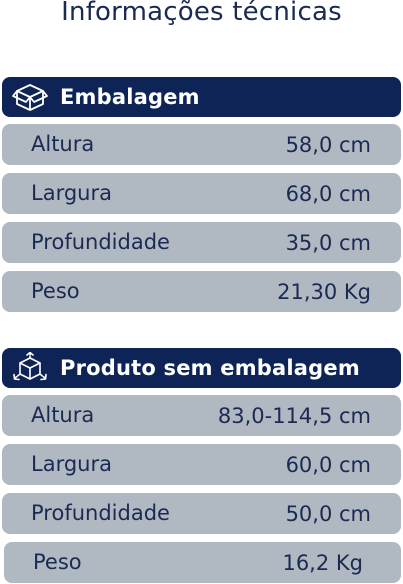 The height and width of the screenshot is (584, 403). What do you see at coordinates (328, 243) in the screenshot?
I see `spec-value: 35,0 cm` at bounding box center [328, 243].